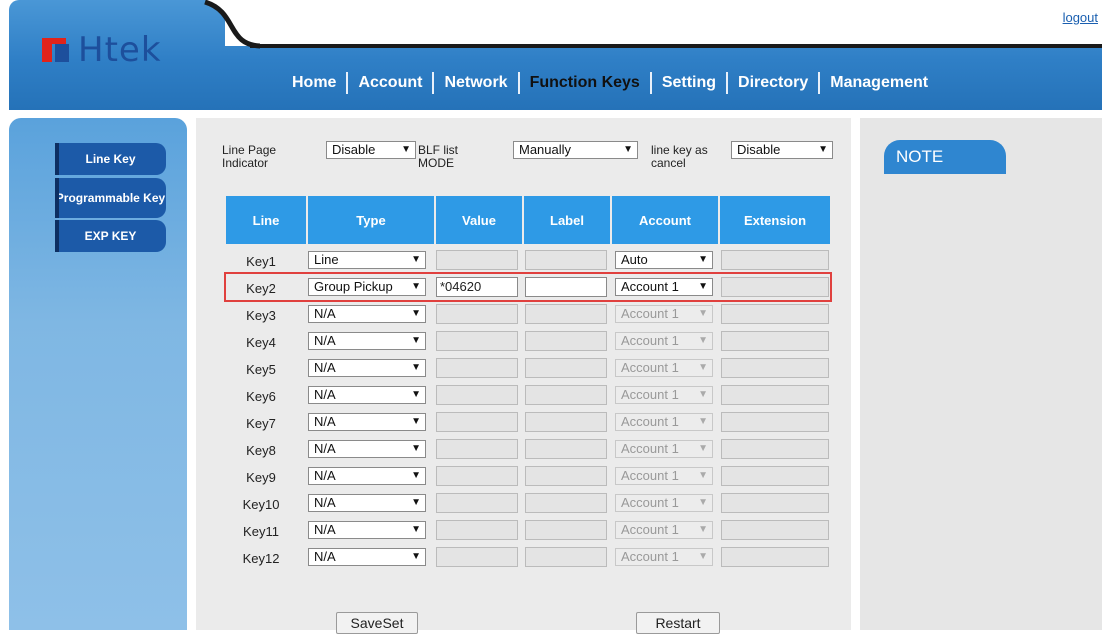 The image size is (1102, 634). Describe the element at coordinates (110, 159) in the screenshot. I see `sidebar-item-line-key: Line Key` at that location.